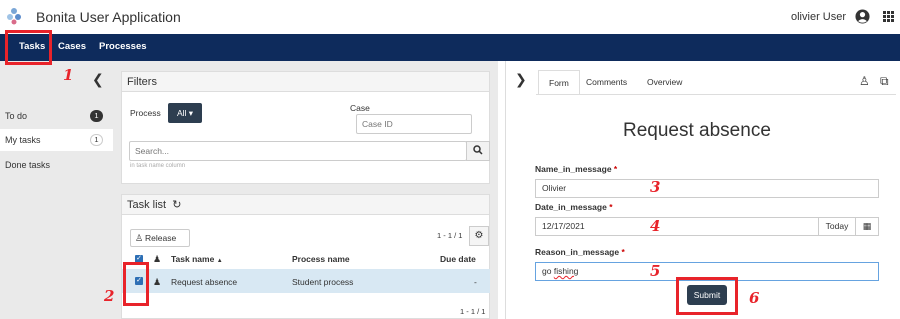 Image resolution: width=900 pixels, height=319 pixels. What do you see at coordinates (204, 282) in the screenshot?
I see `task-name-cell: Request absence` at bounding box center [204, 282].